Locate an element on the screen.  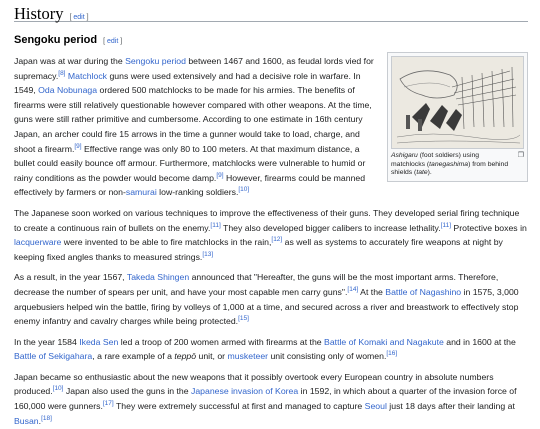
ashigaru-matchlock-illustration is located at coordinates (457, 102).